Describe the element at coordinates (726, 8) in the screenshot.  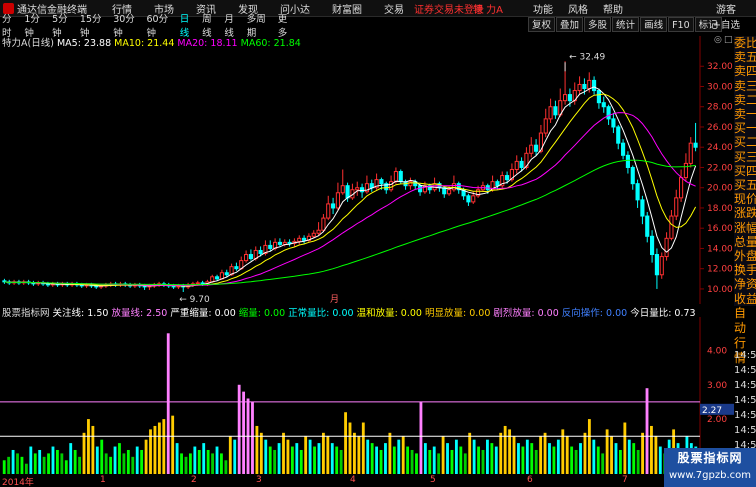
I see `guest-label: 游客` at that location.